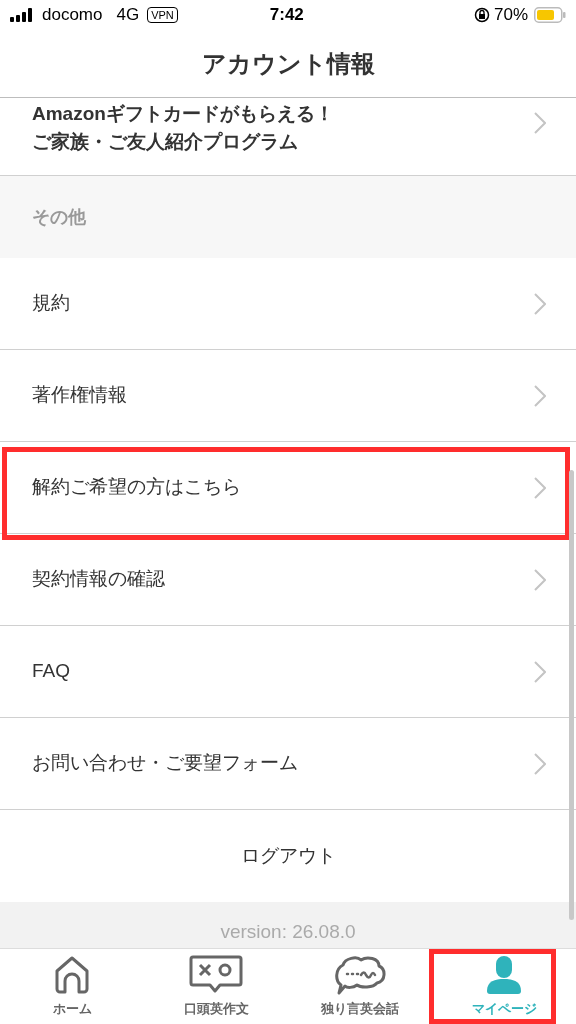 This screenshot has height=1024, width=576. What do you see at coordinates (286, 15) in the screenshot?
I see `clock: 7:42` at bounding box center [286, 15].